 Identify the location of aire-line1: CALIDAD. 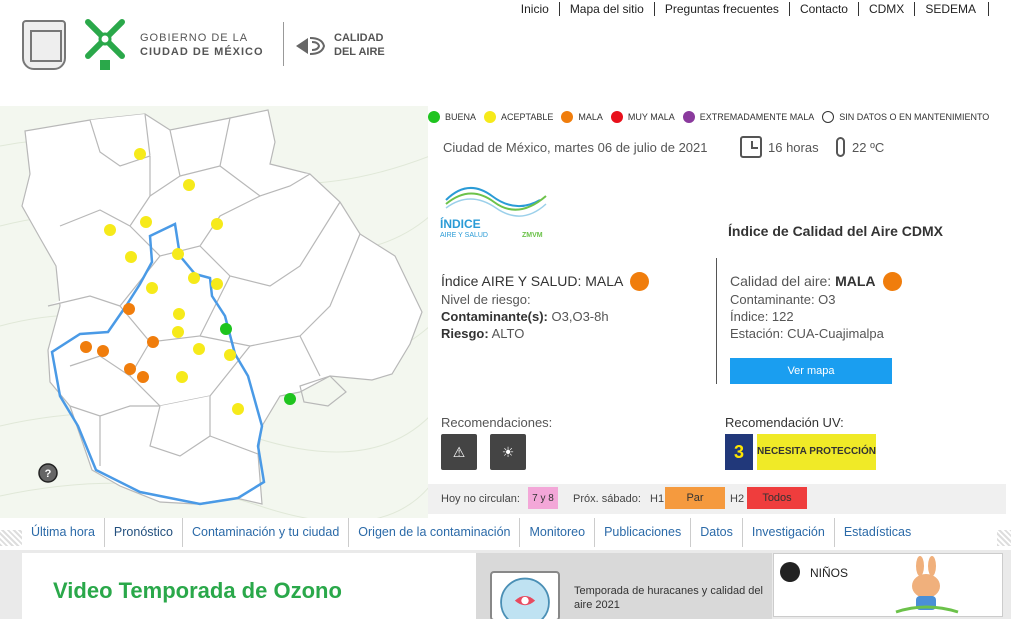
(359, 38).